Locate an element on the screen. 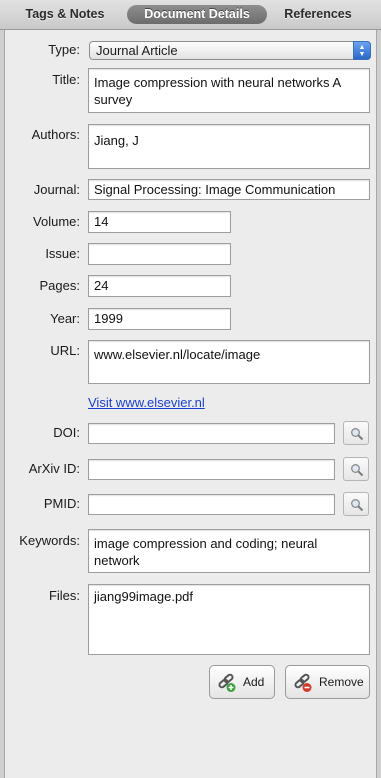 This screenshot has width=381, height=778. journal-field: Signal Processing: Image Communication is located at coordinates (229, 189).